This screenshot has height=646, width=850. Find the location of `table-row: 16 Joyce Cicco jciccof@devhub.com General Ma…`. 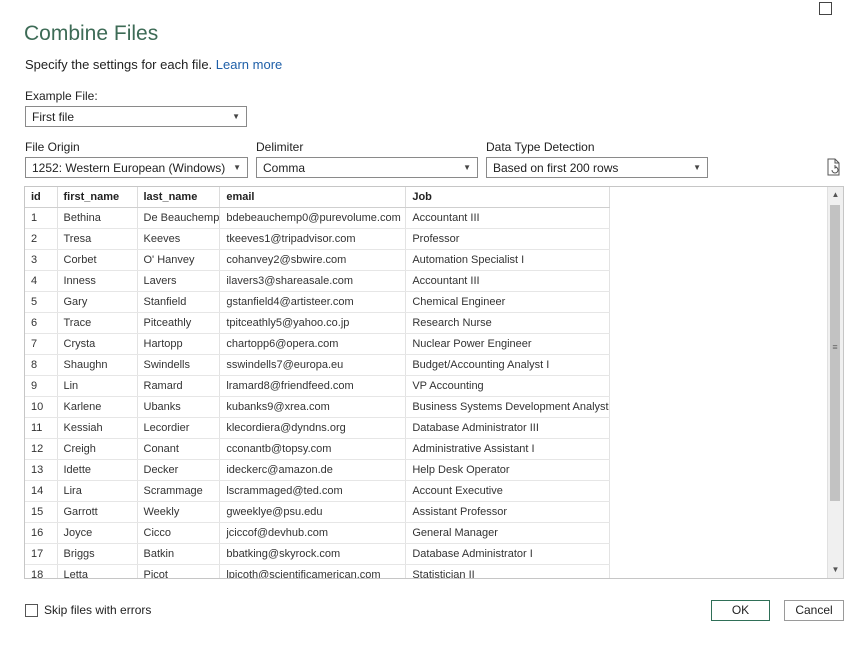

table-row: 16 Joyce Cicco jciccof@devhub.com General Ma… is located at coordinates (317, 533).